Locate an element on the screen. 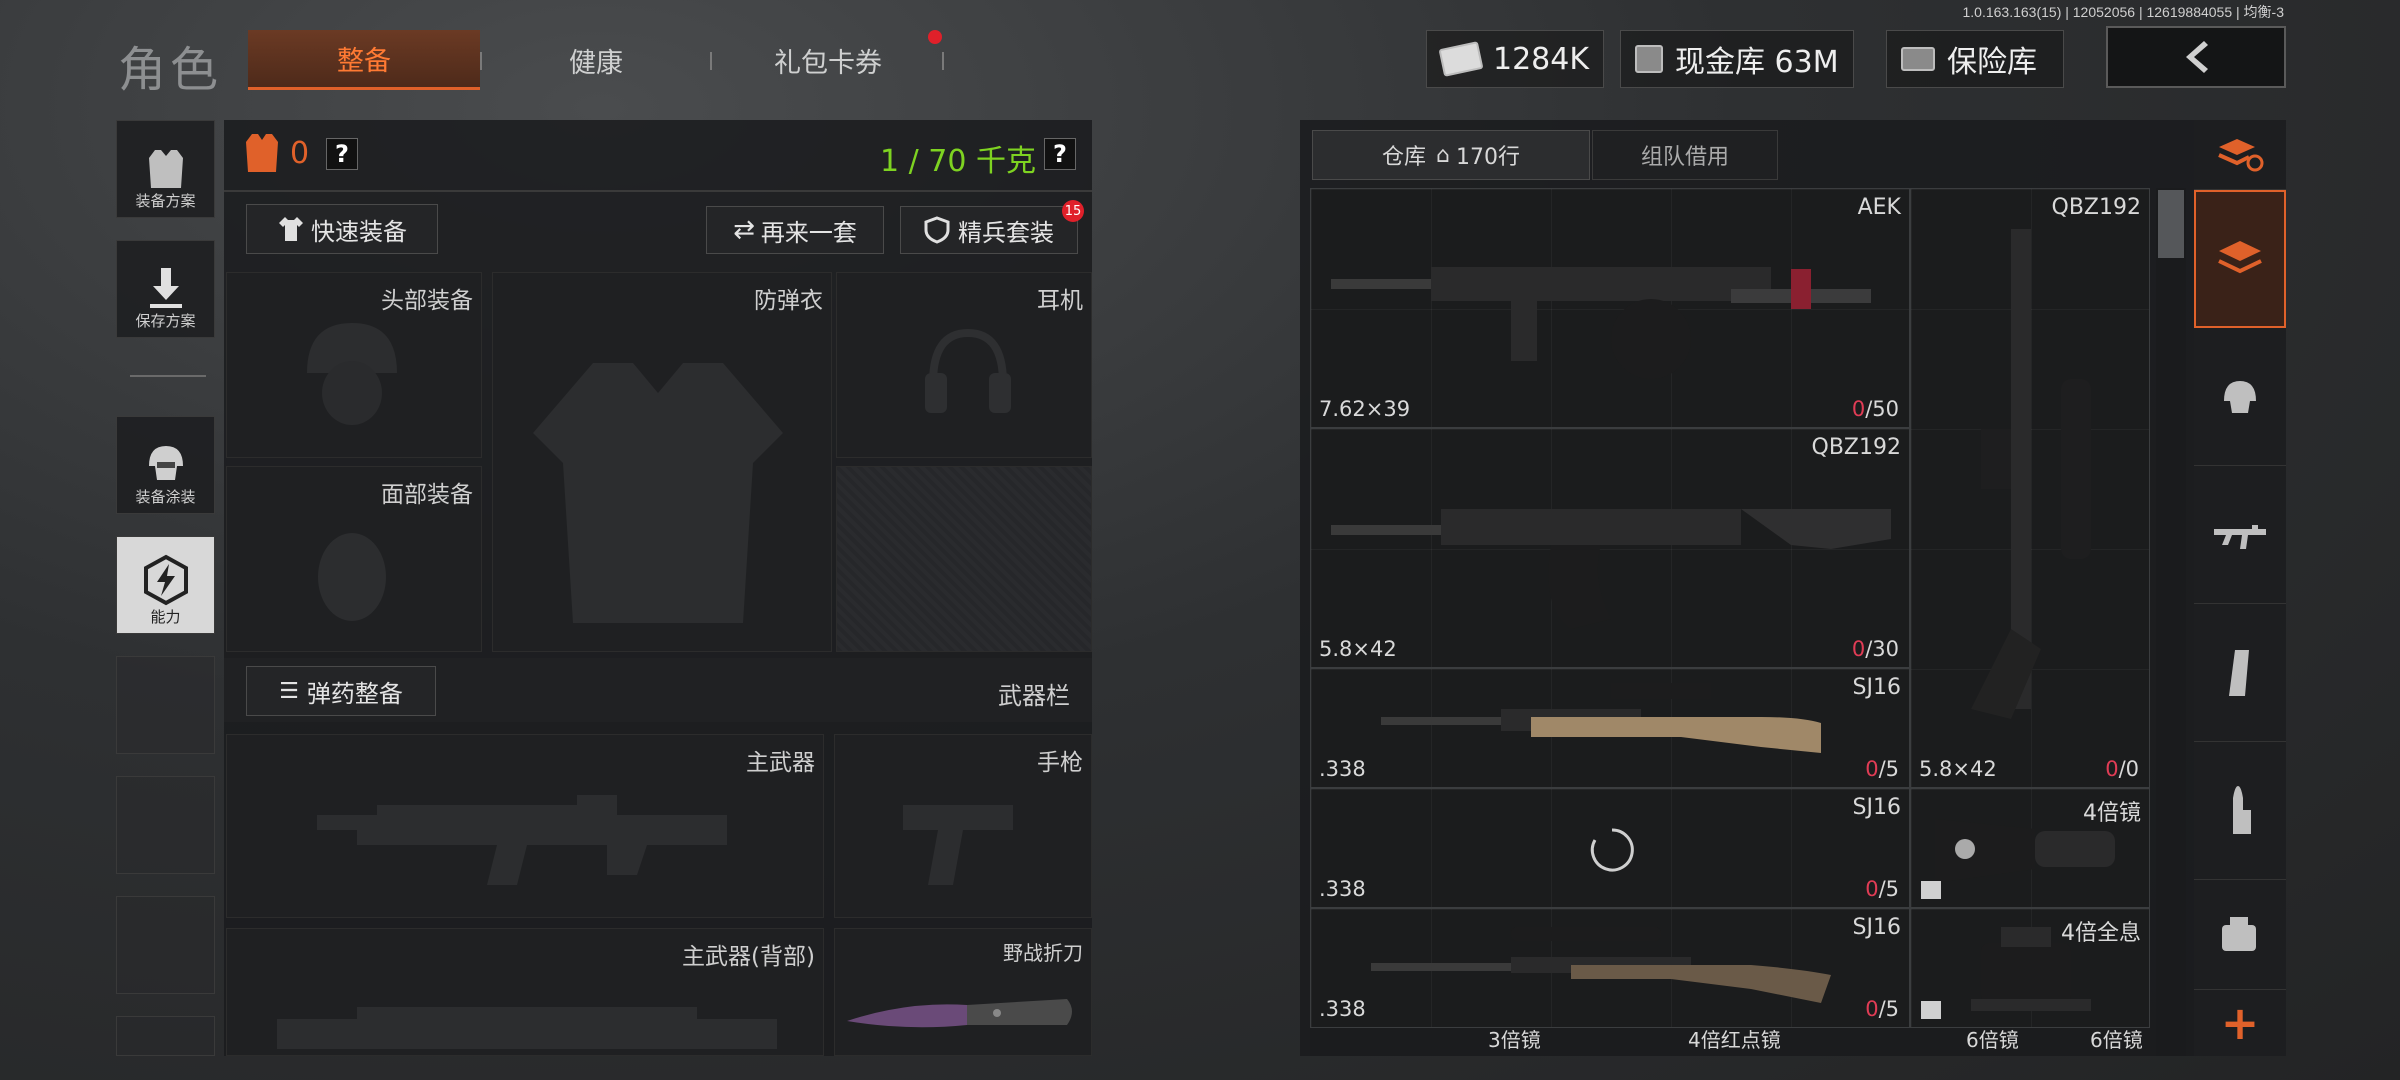 The image size is (2400, 1080). cash-vault-label: 现金库 63M is located at coordinates (1757, 62).